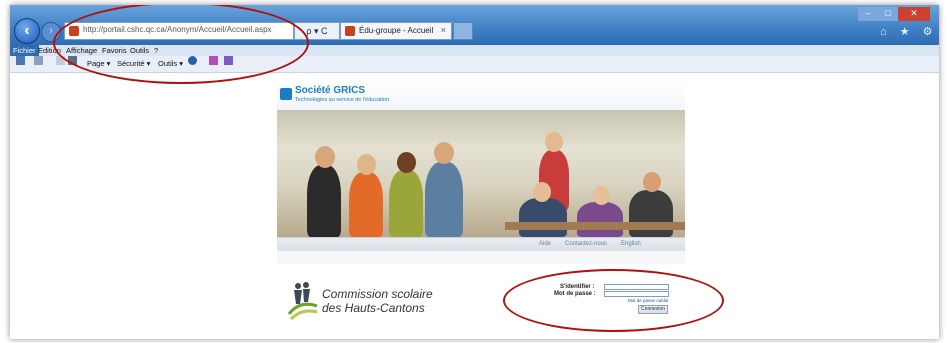 The image size is (949, 343). Describe the element at coordinates (443, 30) in the screenshot. I see `tab-close-icon: ×` at that location.